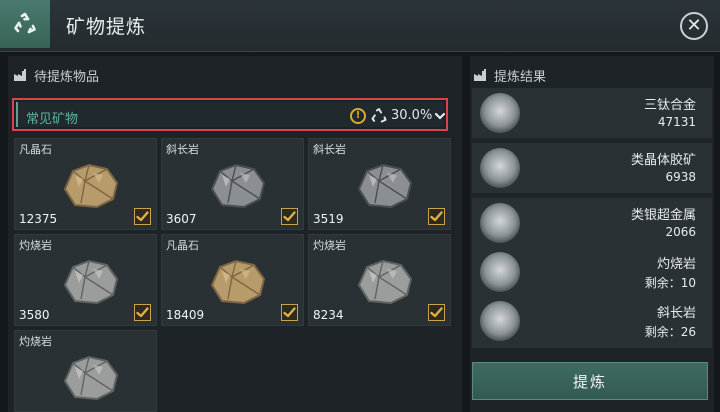  I want to click on item-count: 3607, so click(181, 219).